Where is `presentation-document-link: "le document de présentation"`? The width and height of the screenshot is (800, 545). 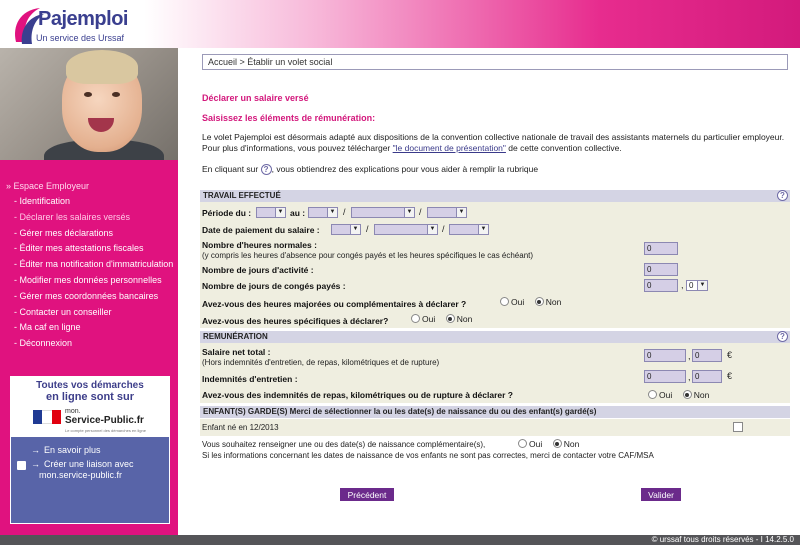
presentation-document-link: "le document de présentation" is located at coordinates (449, 148).